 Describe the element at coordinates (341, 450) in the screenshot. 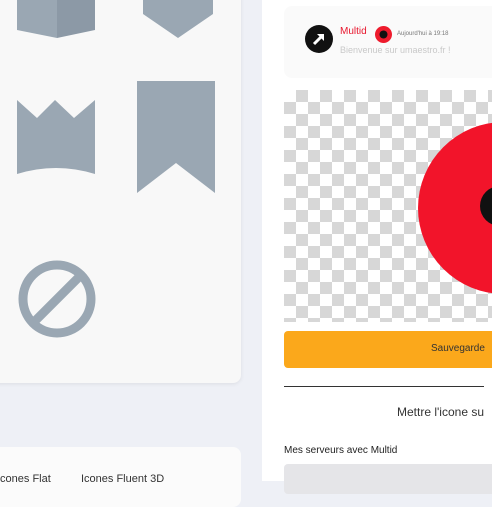

I see `servers-heading: Mes serveurs avec Multid` at that location.